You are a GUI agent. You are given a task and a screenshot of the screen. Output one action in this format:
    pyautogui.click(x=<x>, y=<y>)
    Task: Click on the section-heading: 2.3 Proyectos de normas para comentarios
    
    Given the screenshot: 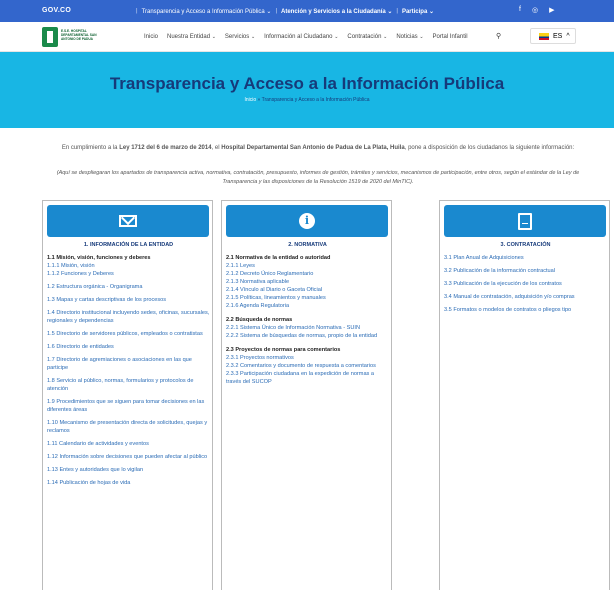 What is the action you would take?
    pyautogui.click(x=283, y=350)
    